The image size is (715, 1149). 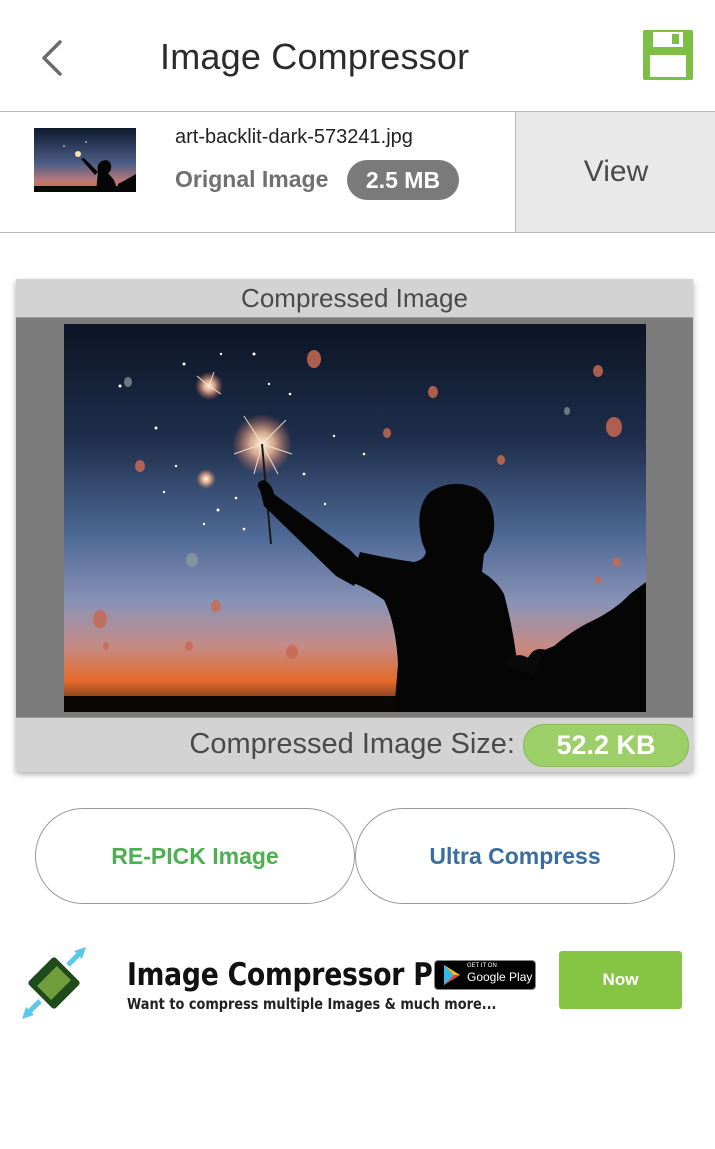 What do you see at coordinates (85, 160) in the screenshot?
I see `original-thumbnail` at bounding box center [85, 160].